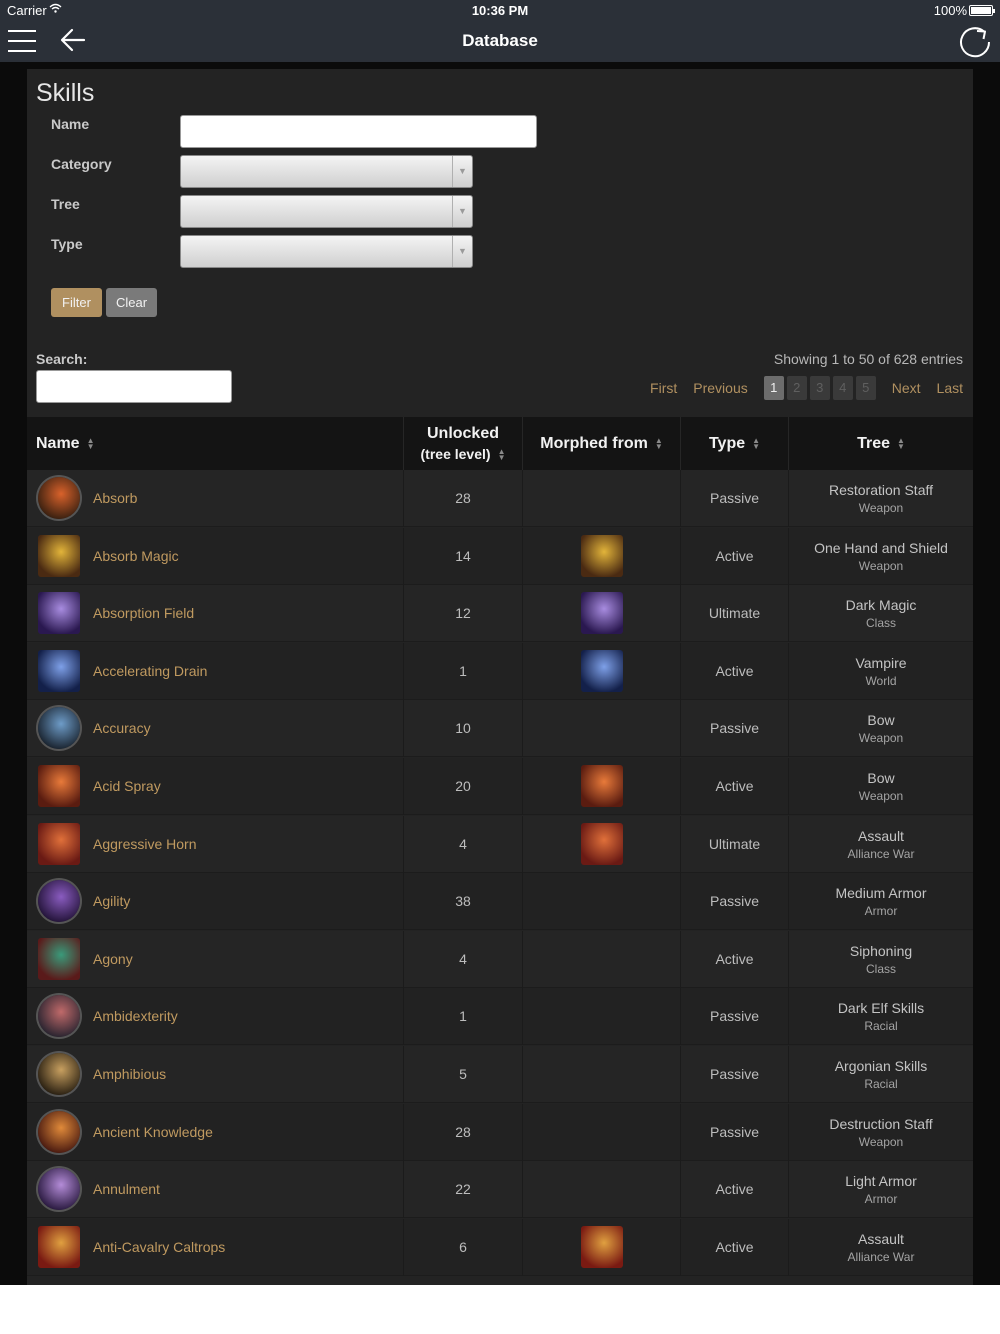  What do you see at coordinates (59, 555) in the screenshot?
I see `absorb-magic-icon` at bounding box center [59, 555].